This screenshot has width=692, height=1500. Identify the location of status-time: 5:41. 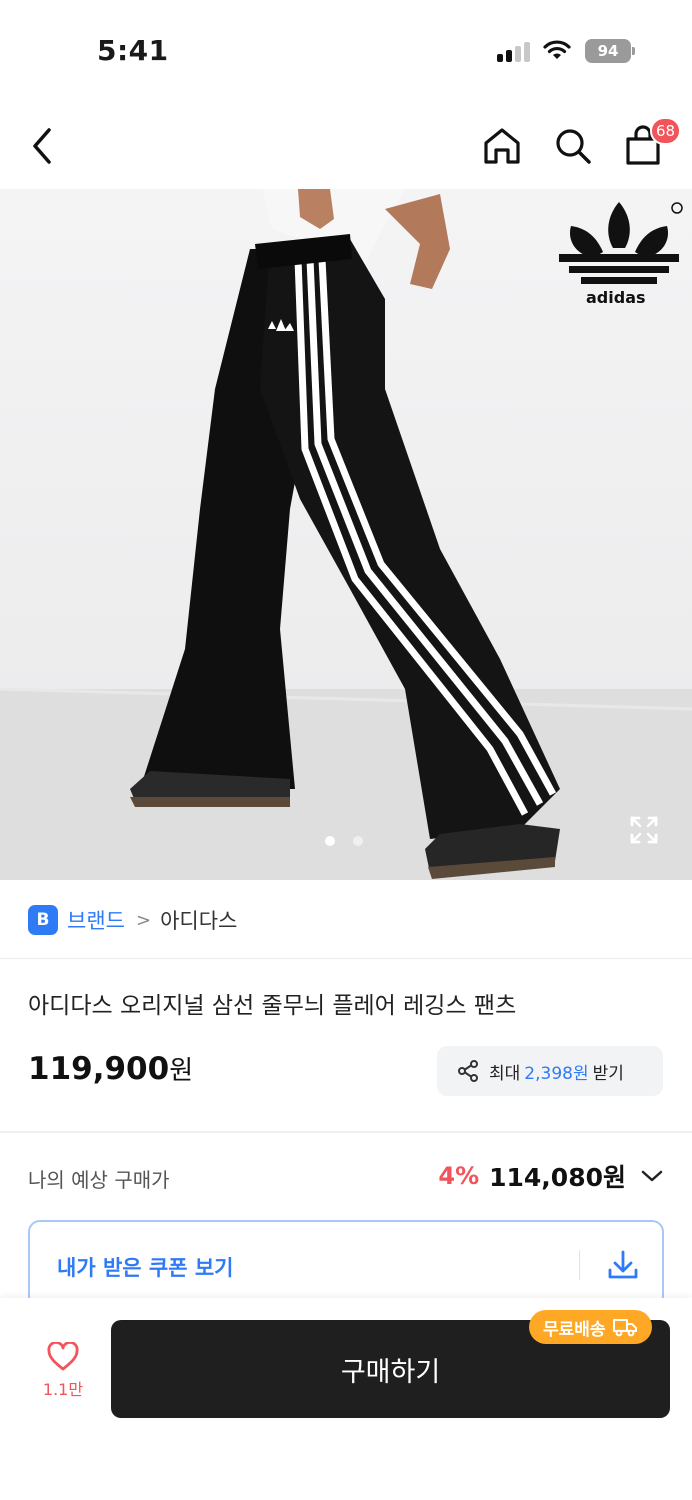
(133, 50).